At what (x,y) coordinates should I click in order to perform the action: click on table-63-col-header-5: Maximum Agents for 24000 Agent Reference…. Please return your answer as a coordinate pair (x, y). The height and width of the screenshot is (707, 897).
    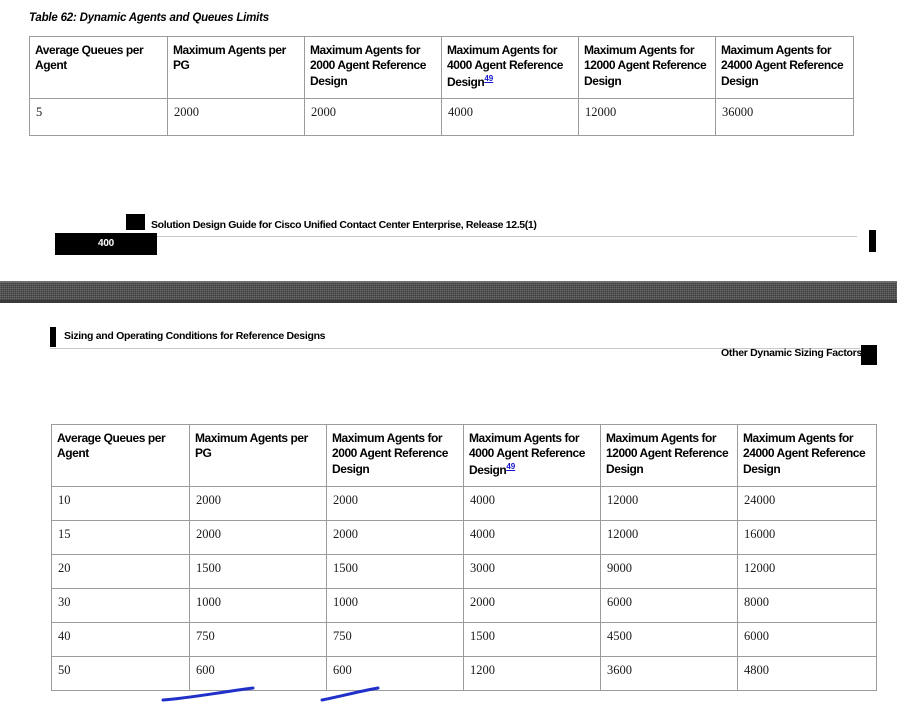
    Looking at the image, I should click on (807, 455).